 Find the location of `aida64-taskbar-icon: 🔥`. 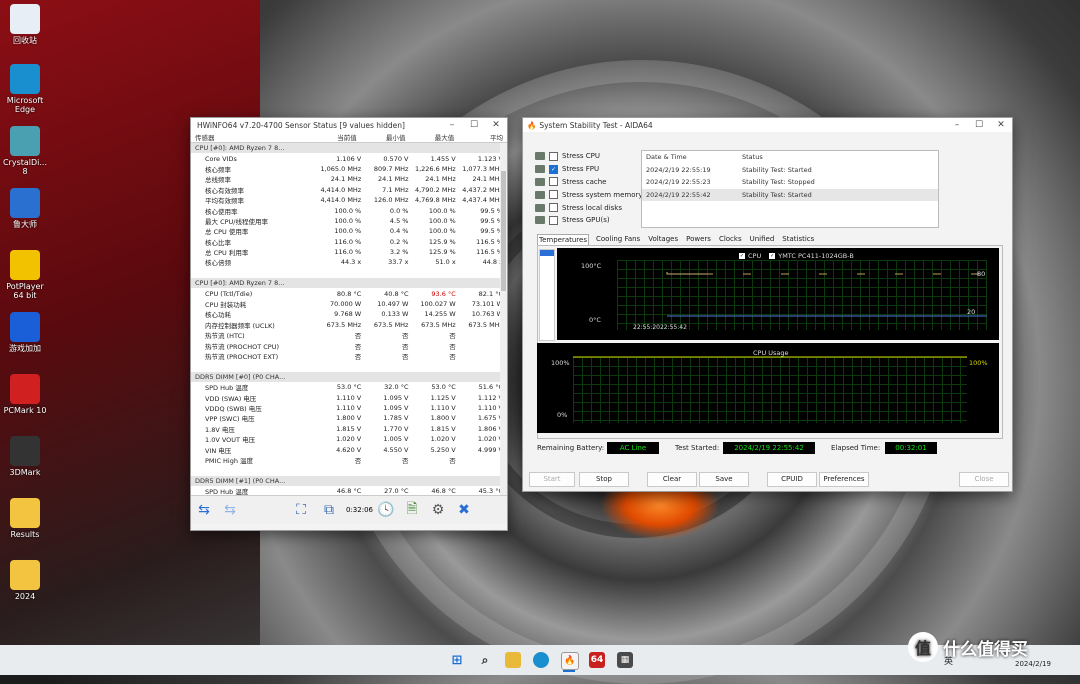

aida64-taskbar-icon: 🔥 is located at coordinates (570, 661).